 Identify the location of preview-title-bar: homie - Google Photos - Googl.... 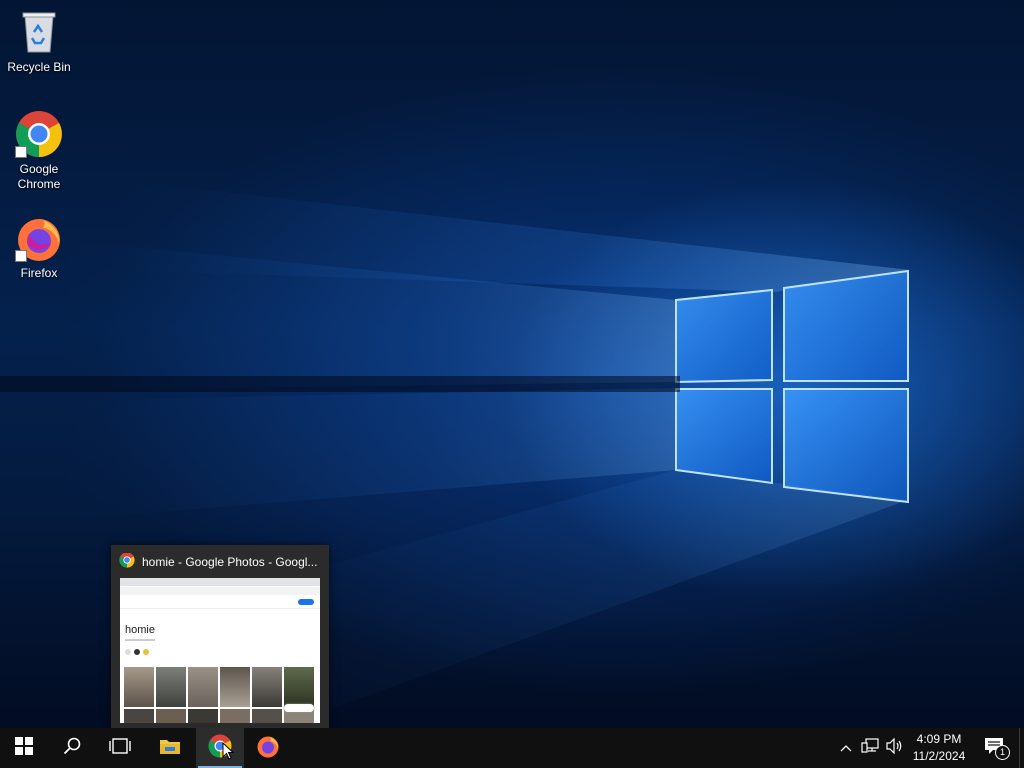
(220, 562).